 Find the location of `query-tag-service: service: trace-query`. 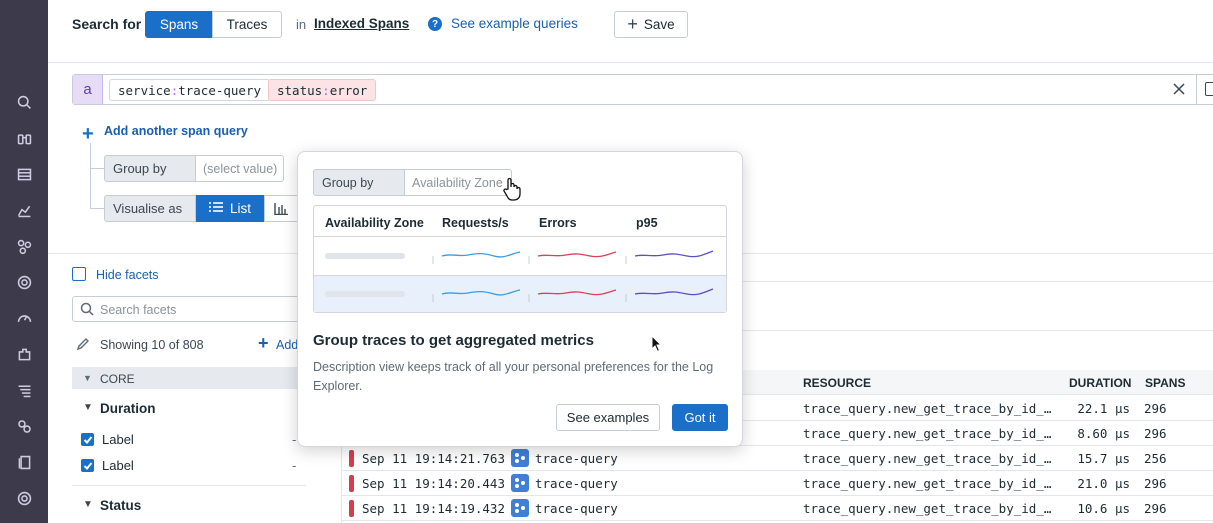

query-tag-service: service: trace-query is located at coordinates (190, 90).